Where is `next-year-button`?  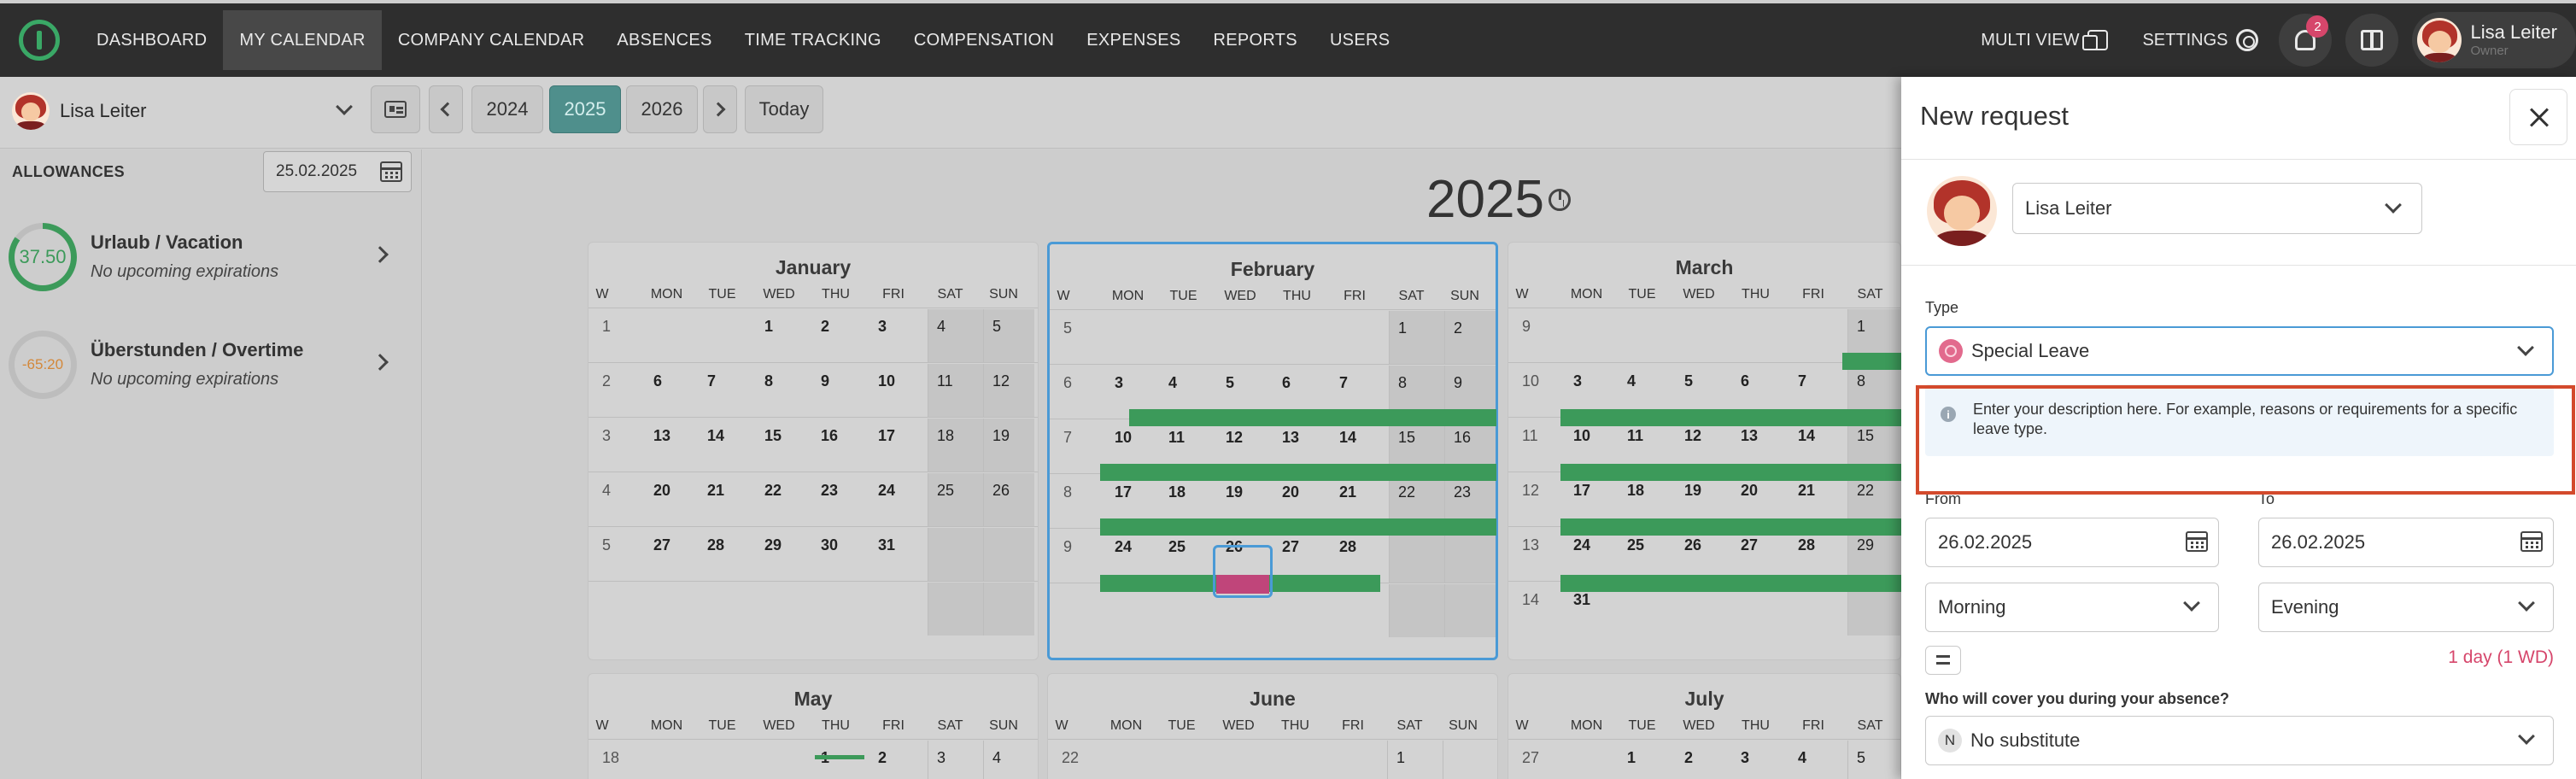 next-year-button is located at coordinates (720, 109).